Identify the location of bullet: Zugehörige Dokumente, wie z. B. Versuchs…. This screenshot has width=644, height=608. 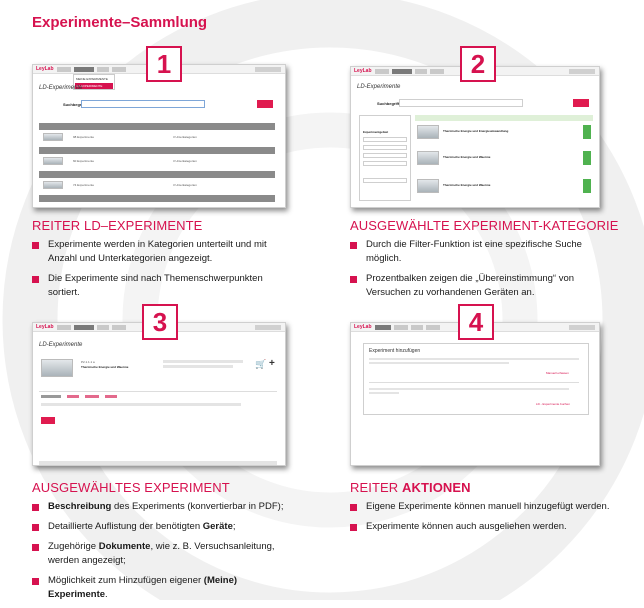
(163, 554).